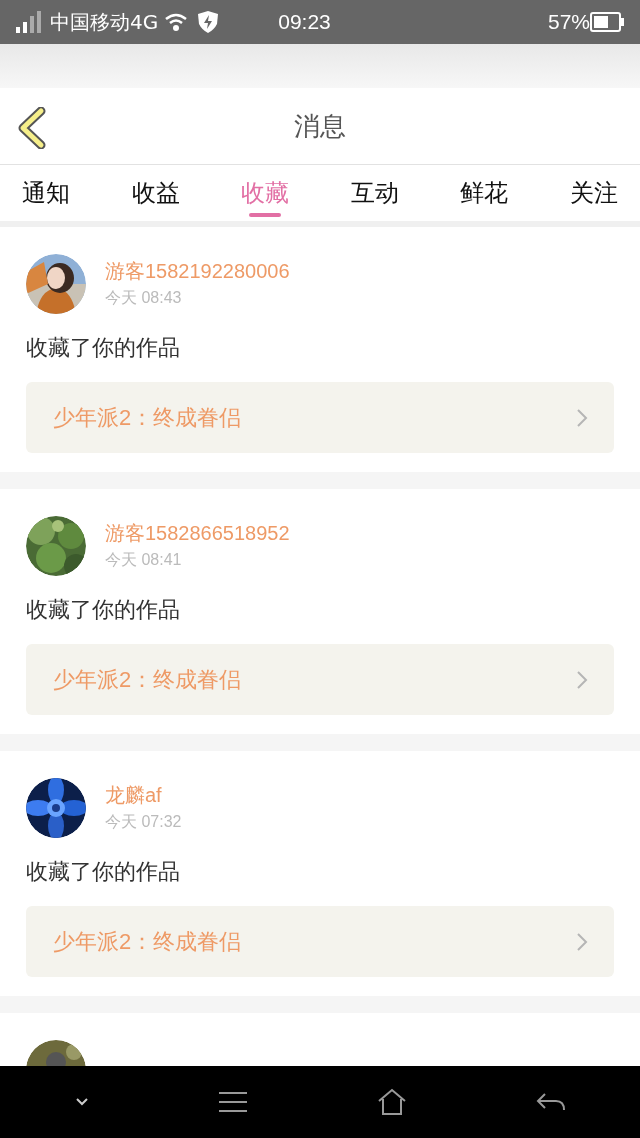 The image size is (640, 1138). Describe the element at coordinates (46, 193) in the screenshot. I see `tab: 通知` at that location.